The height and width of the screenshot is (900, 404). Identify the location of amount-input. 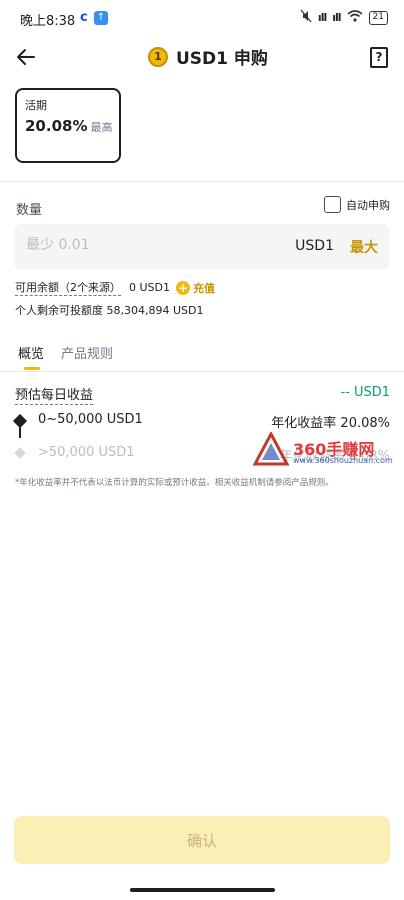
(126, 245).